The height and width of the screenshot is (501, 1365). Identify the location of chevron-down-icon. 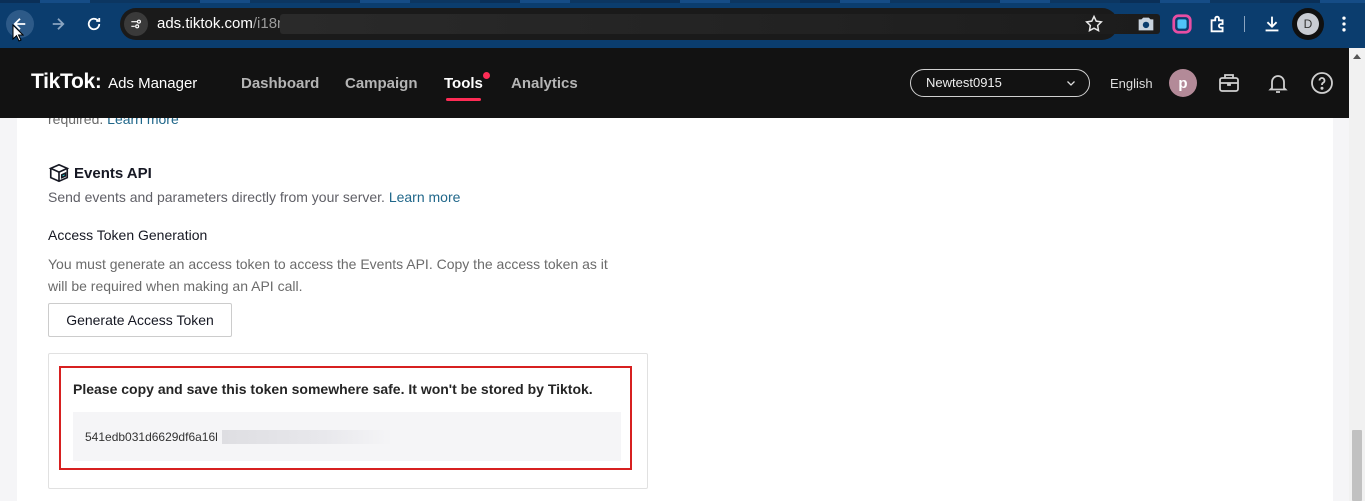
(1071, 83).